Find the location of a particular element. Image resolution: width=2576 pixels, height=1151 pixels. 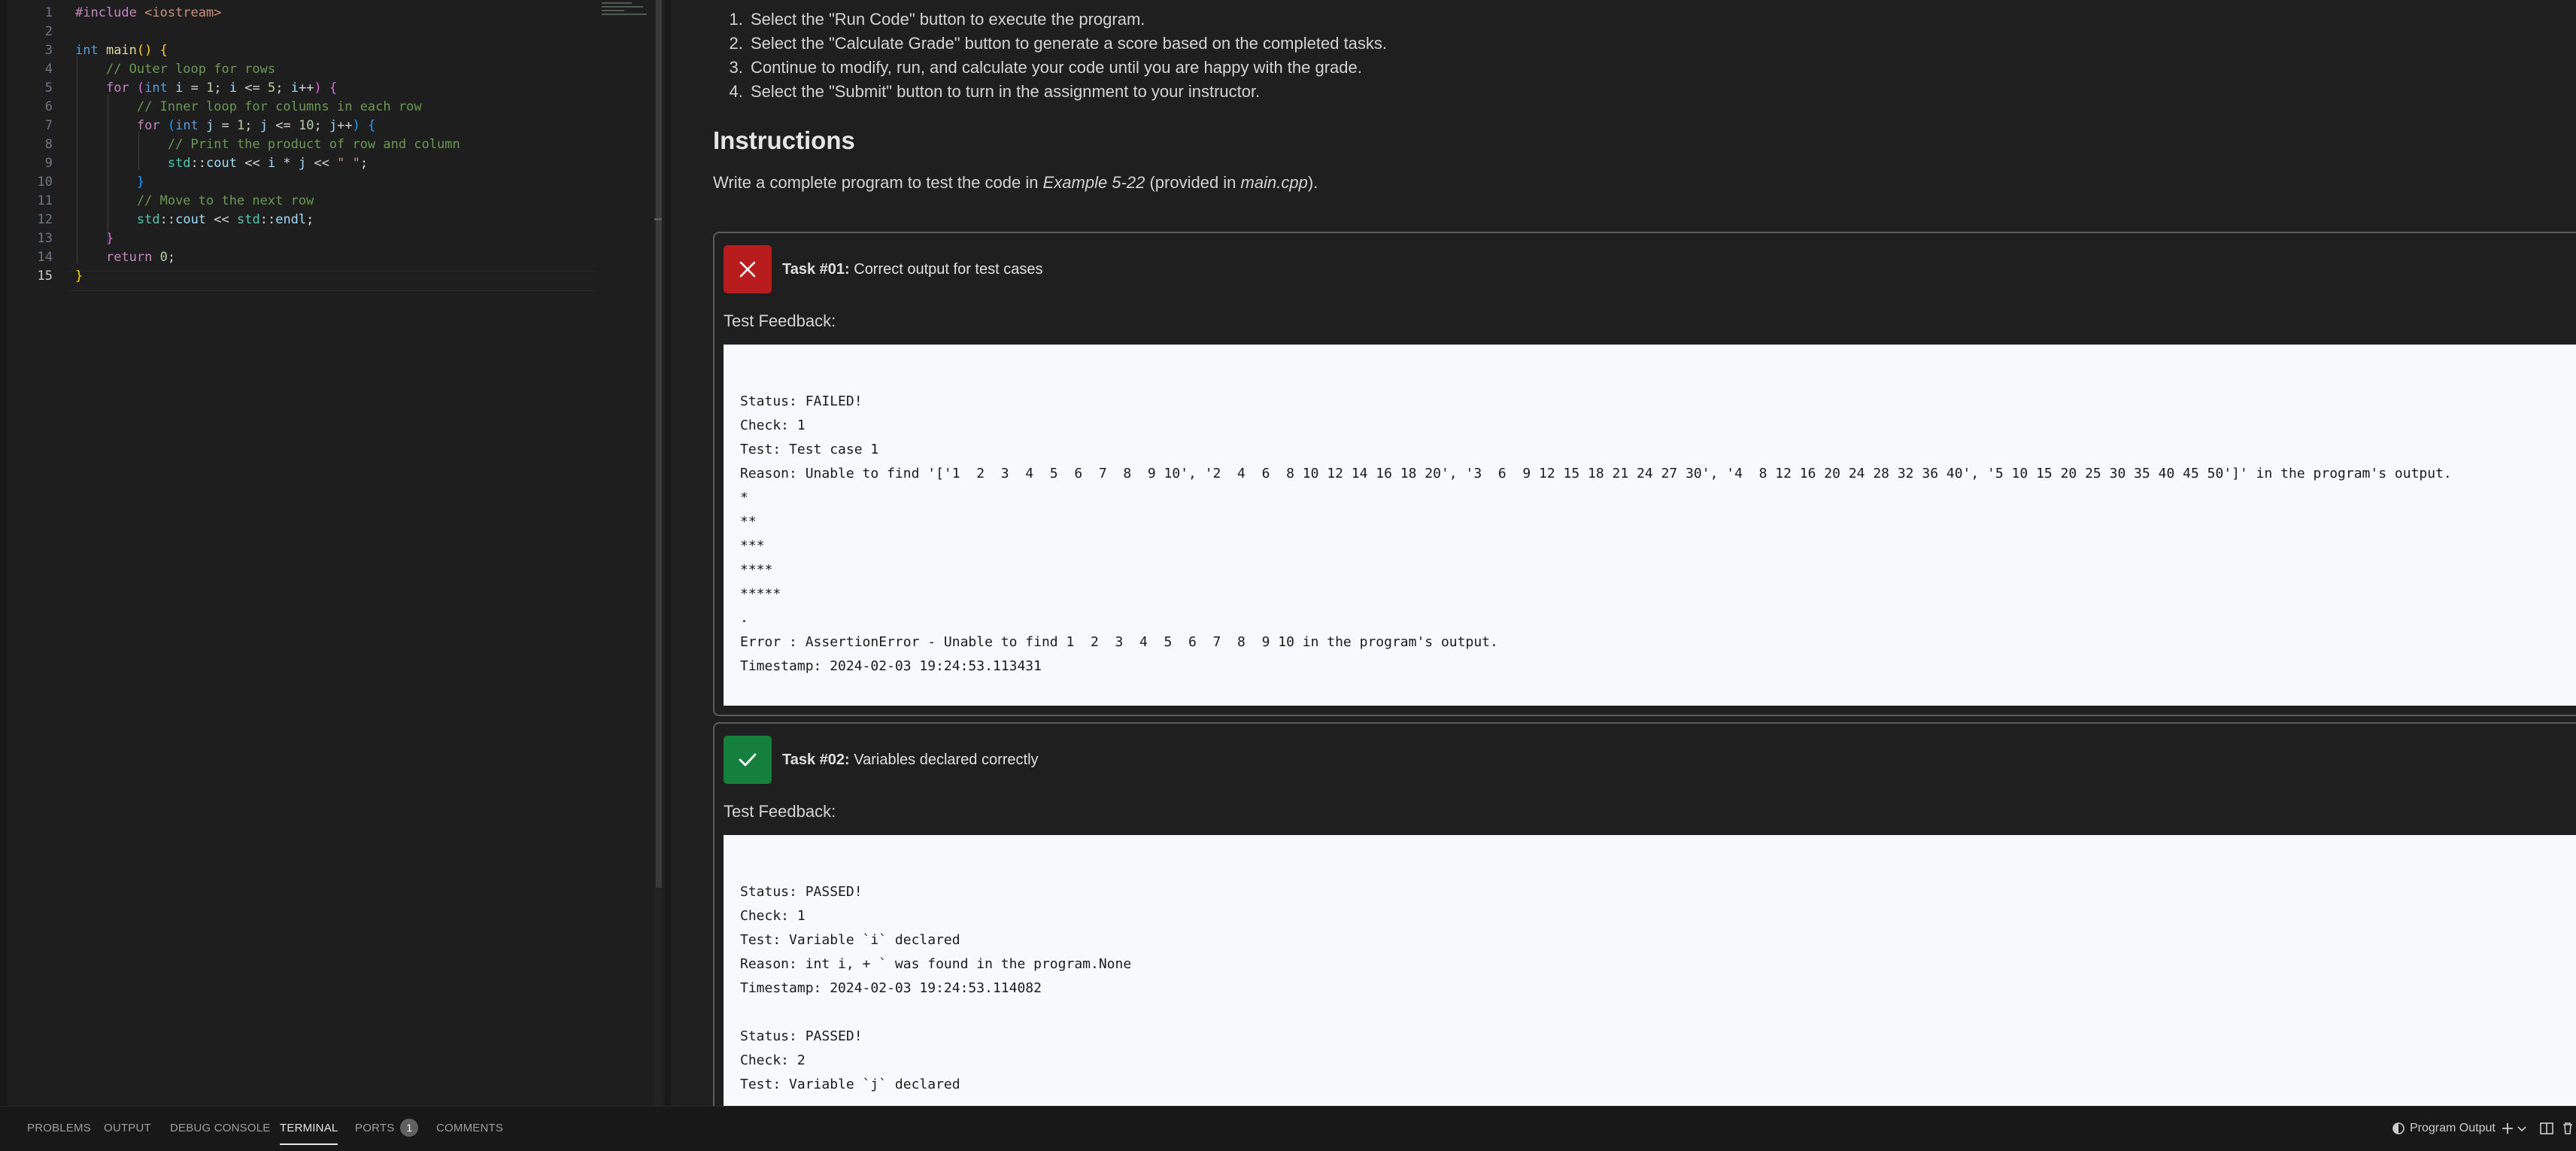

tab-ports: PORTS 1 is located at coordinates (387, 1128).